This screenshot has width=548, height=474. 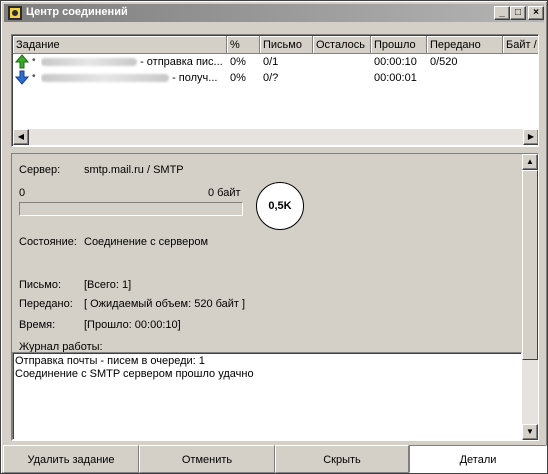 I want to click on task-row-receive: • - получ... 0% 0/? 00:00:01, so click(x=275, y=78).